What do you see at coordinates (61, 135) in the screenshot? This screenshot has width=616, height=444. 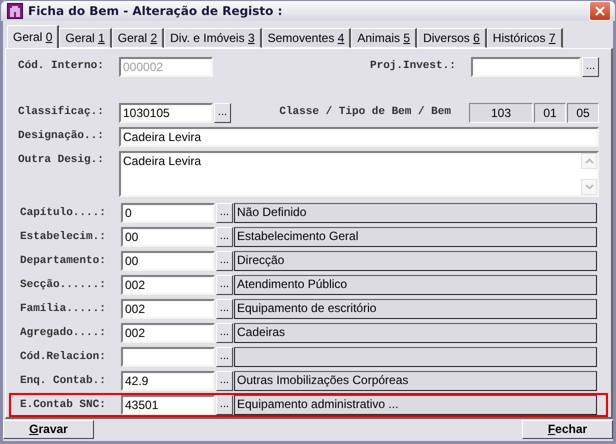 I see `field-label: Designação..:` at bounding box center [61, 135].